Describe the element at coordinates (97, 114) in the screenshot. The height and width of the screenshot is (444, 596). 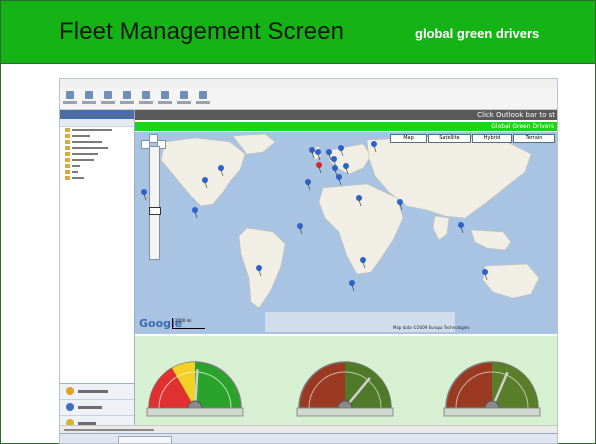
I see `sidebar-header` at that location.